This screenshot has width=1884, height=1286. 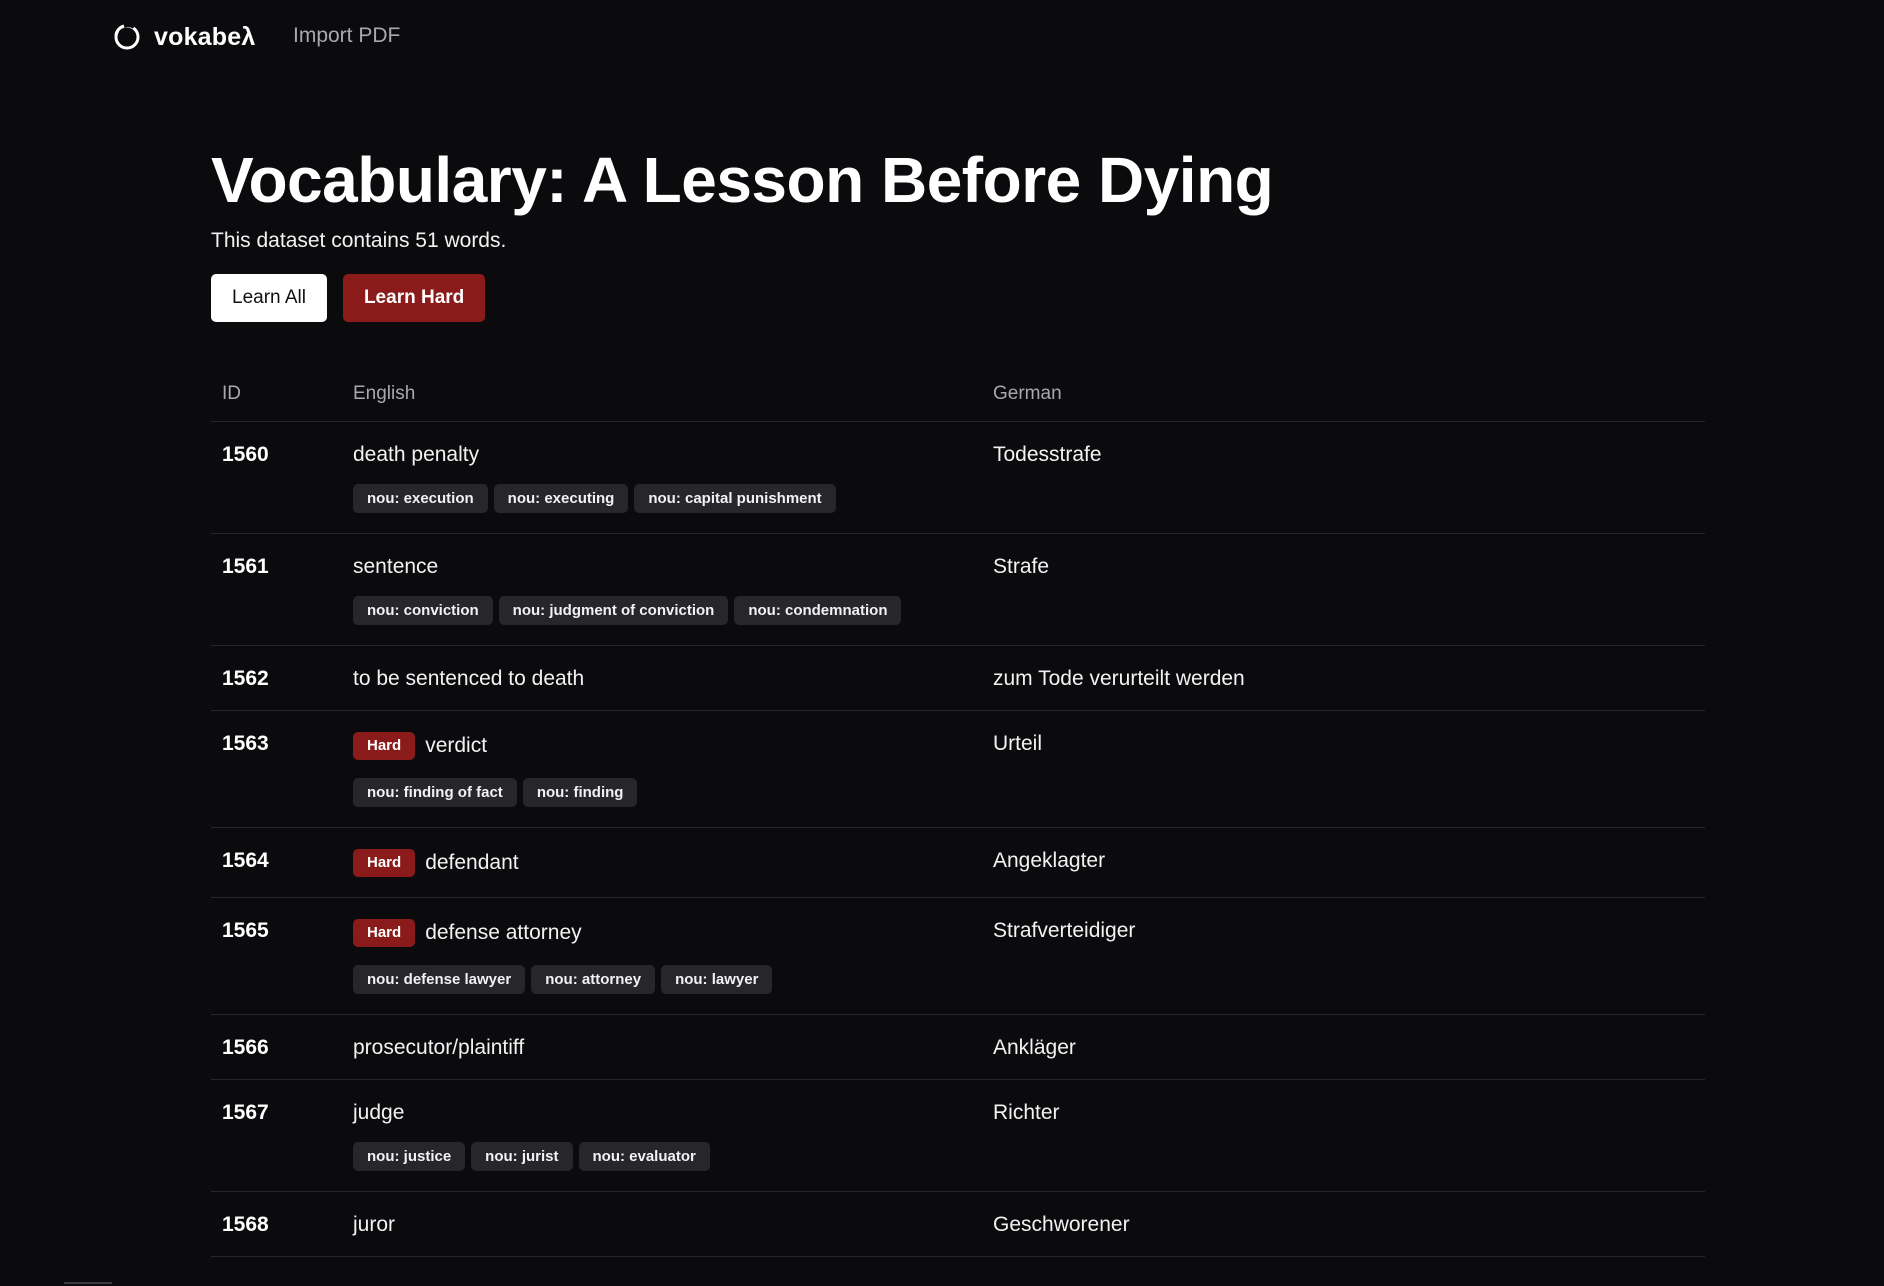 What do you see at coordinates (1343, 678) in the screenshot?
I see `german-word: zum Tode verurteilt werden` at bounding box center [1343, 678].